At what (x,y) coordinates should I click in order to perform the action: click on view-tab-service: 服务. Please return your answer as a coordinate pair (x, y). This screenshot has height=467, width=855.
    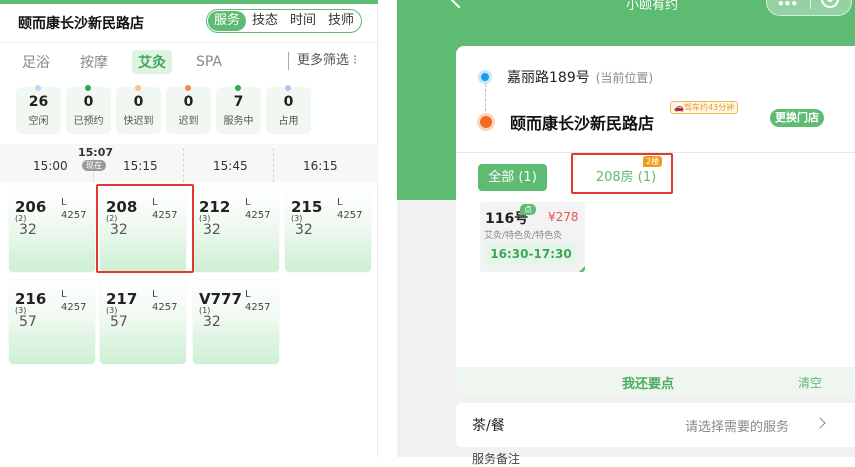
    Looking at the image, I should click on (227, 21).